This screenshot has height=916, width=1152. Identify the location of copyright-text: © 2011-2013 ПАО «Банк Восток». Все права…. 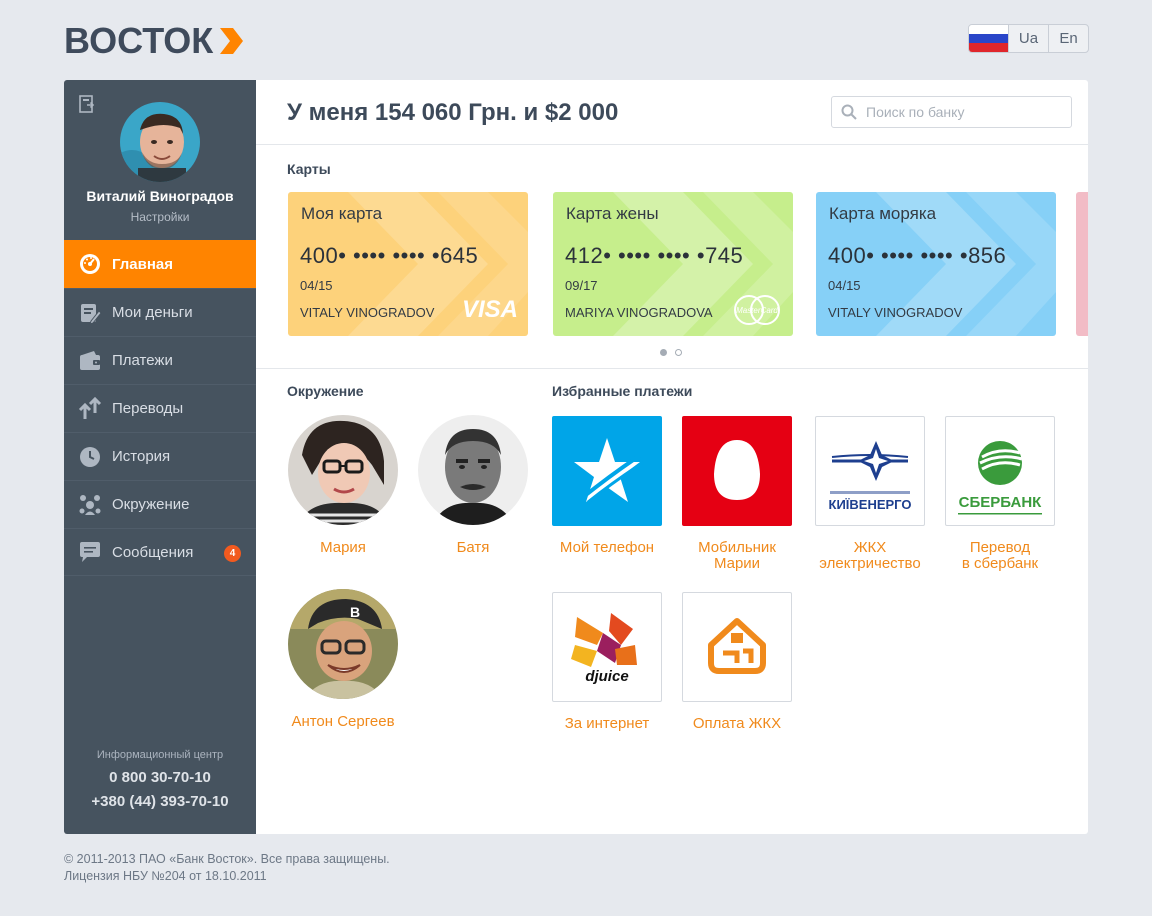
(227, 859).